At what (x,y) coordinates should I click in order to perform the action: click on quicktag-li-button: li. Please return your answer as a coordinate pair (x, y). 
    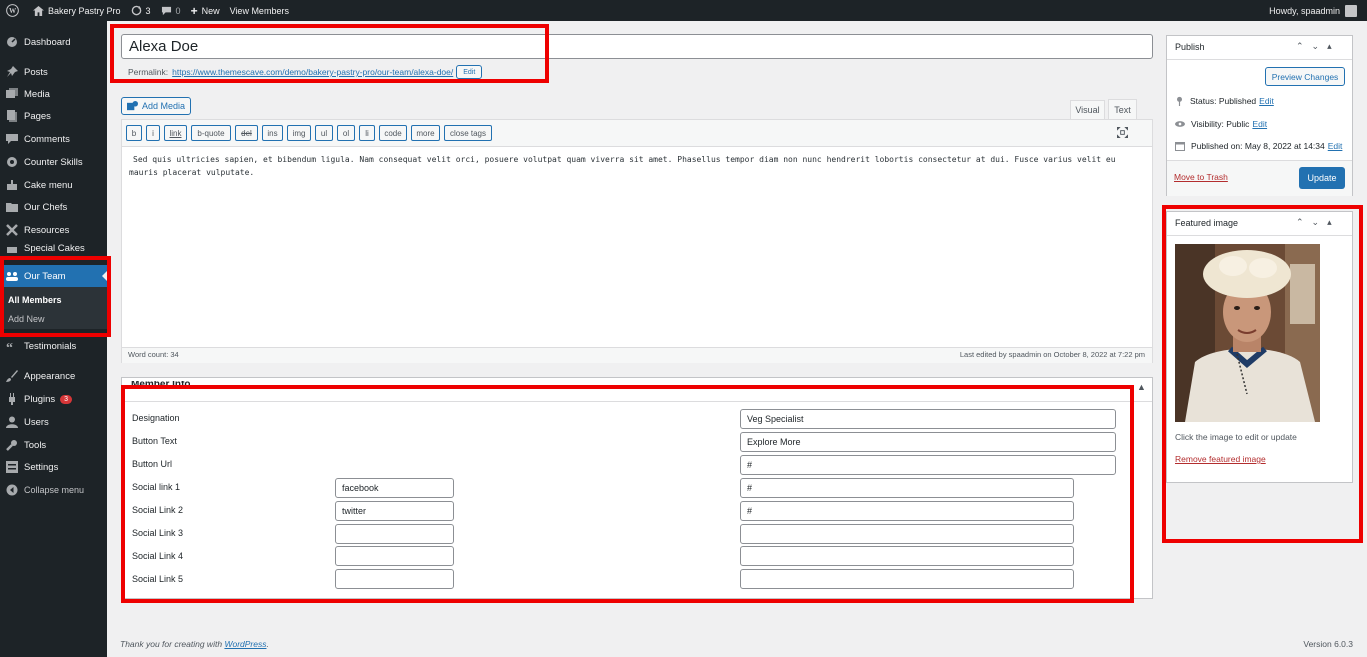
    Looking at the image, I should click on (367, 133).